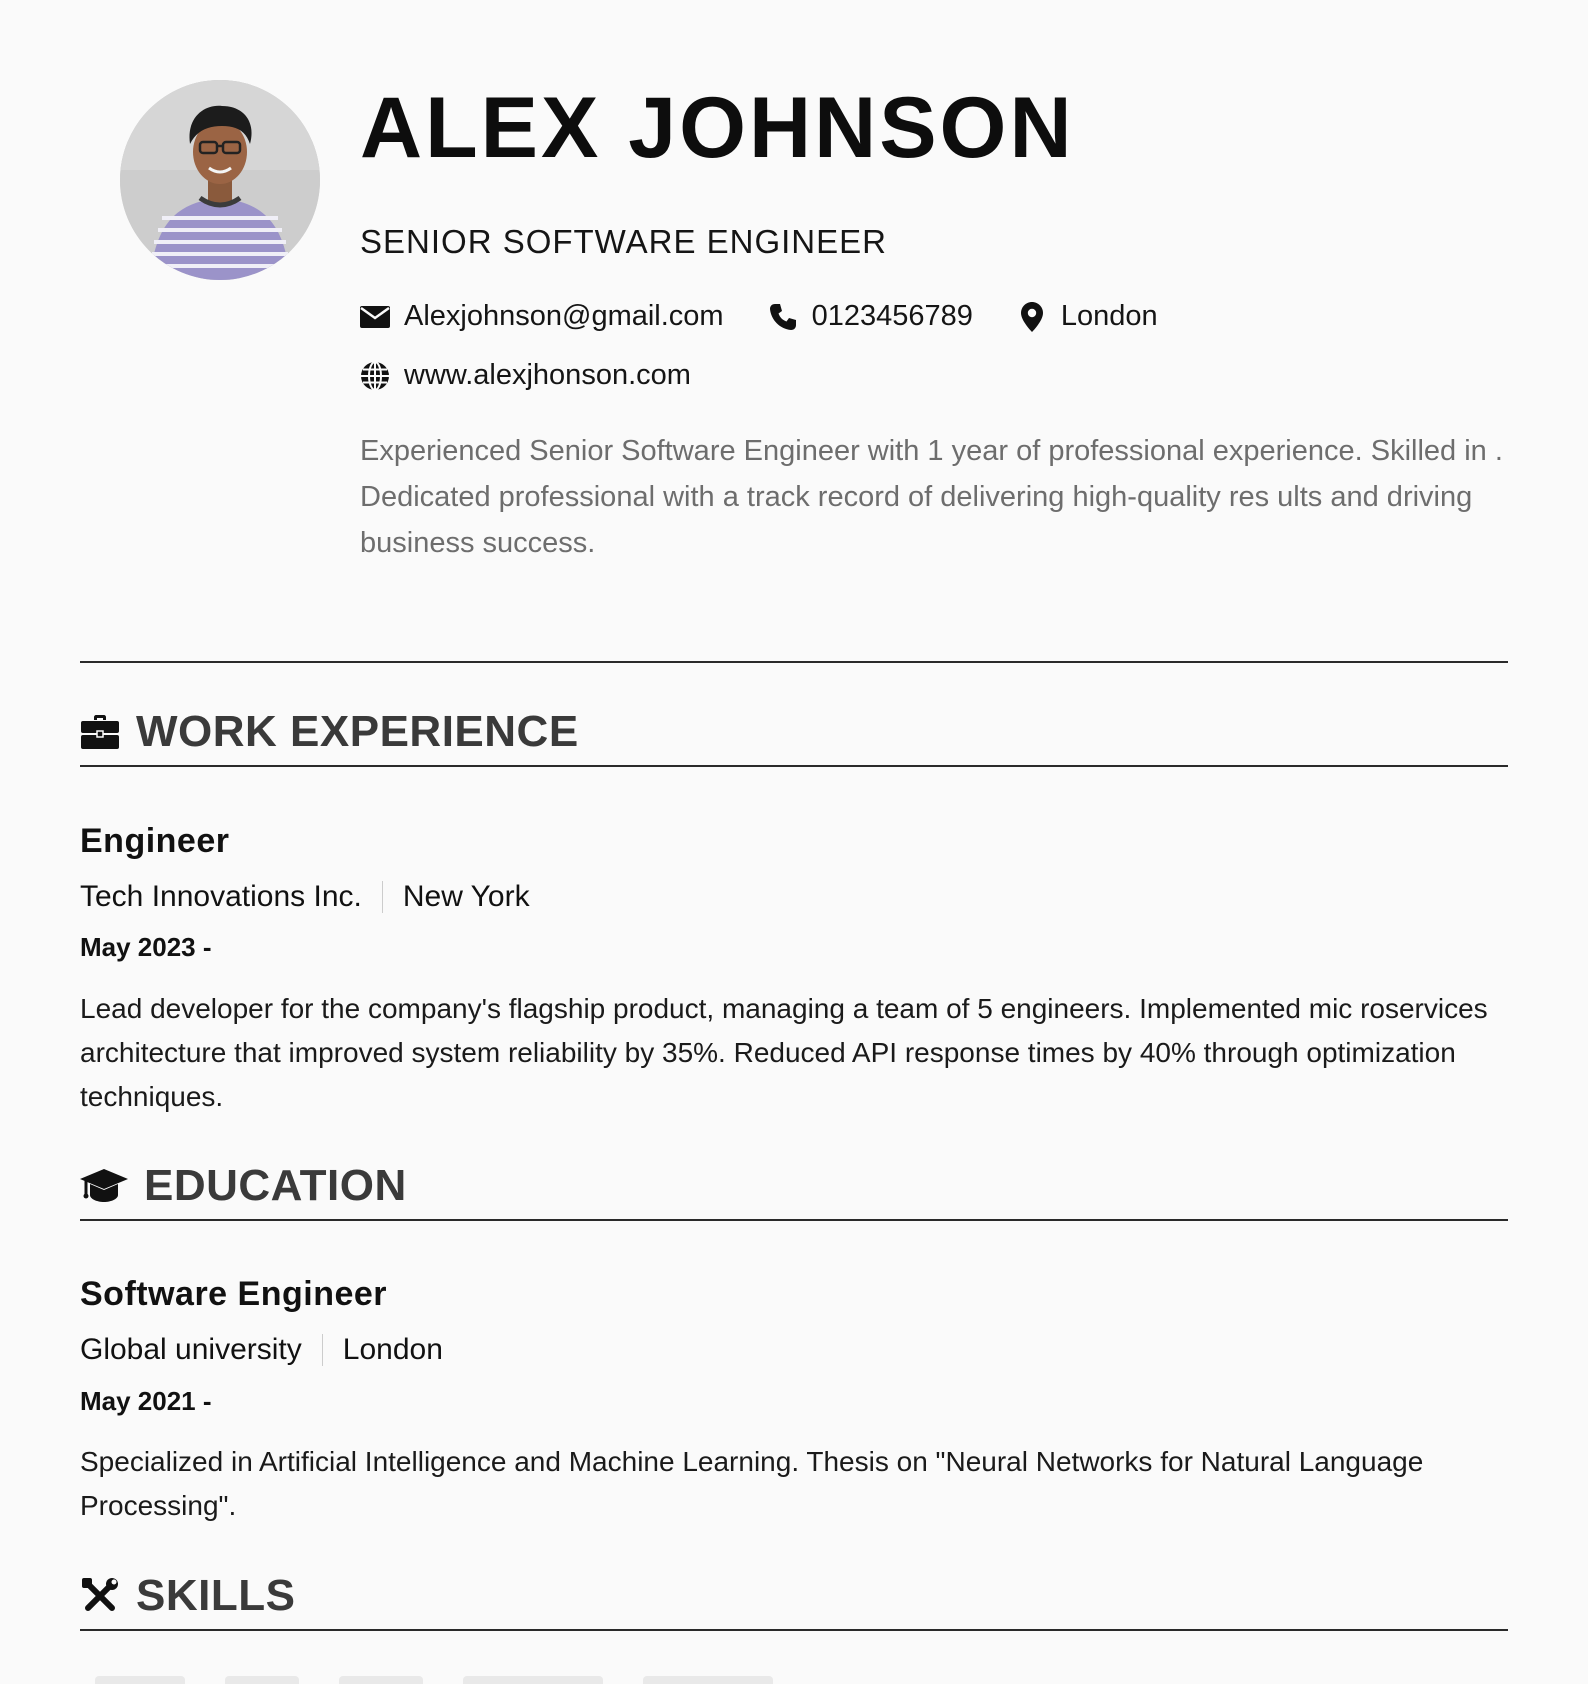 The width and height of the screenshot is (1588, 1684). Describe the element at coordinates (564, 316) in the screenshot. I see `email-text: Alexjohnson@gmail.com` at that location.